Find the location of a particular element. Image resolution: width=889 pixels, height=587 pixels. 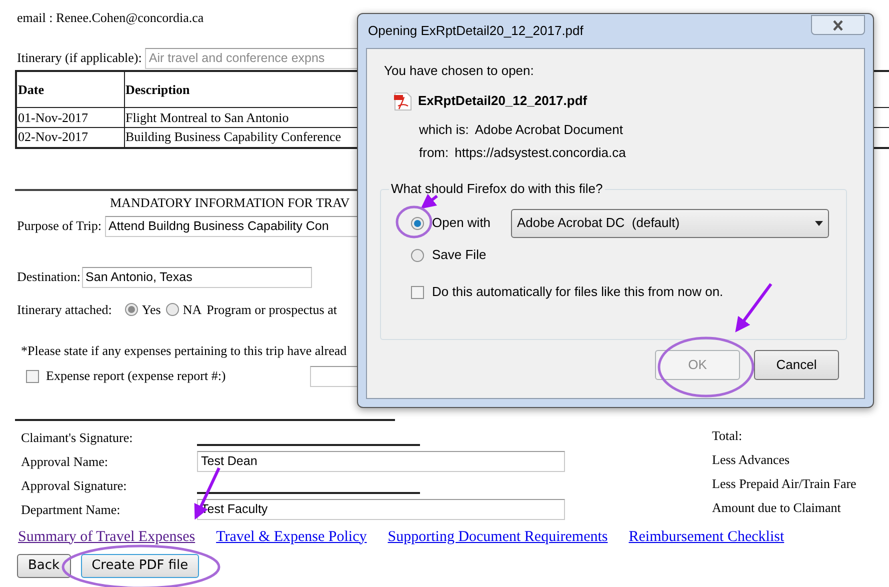

signature-label: Approval Signature: is located at coordinates (74, 486).